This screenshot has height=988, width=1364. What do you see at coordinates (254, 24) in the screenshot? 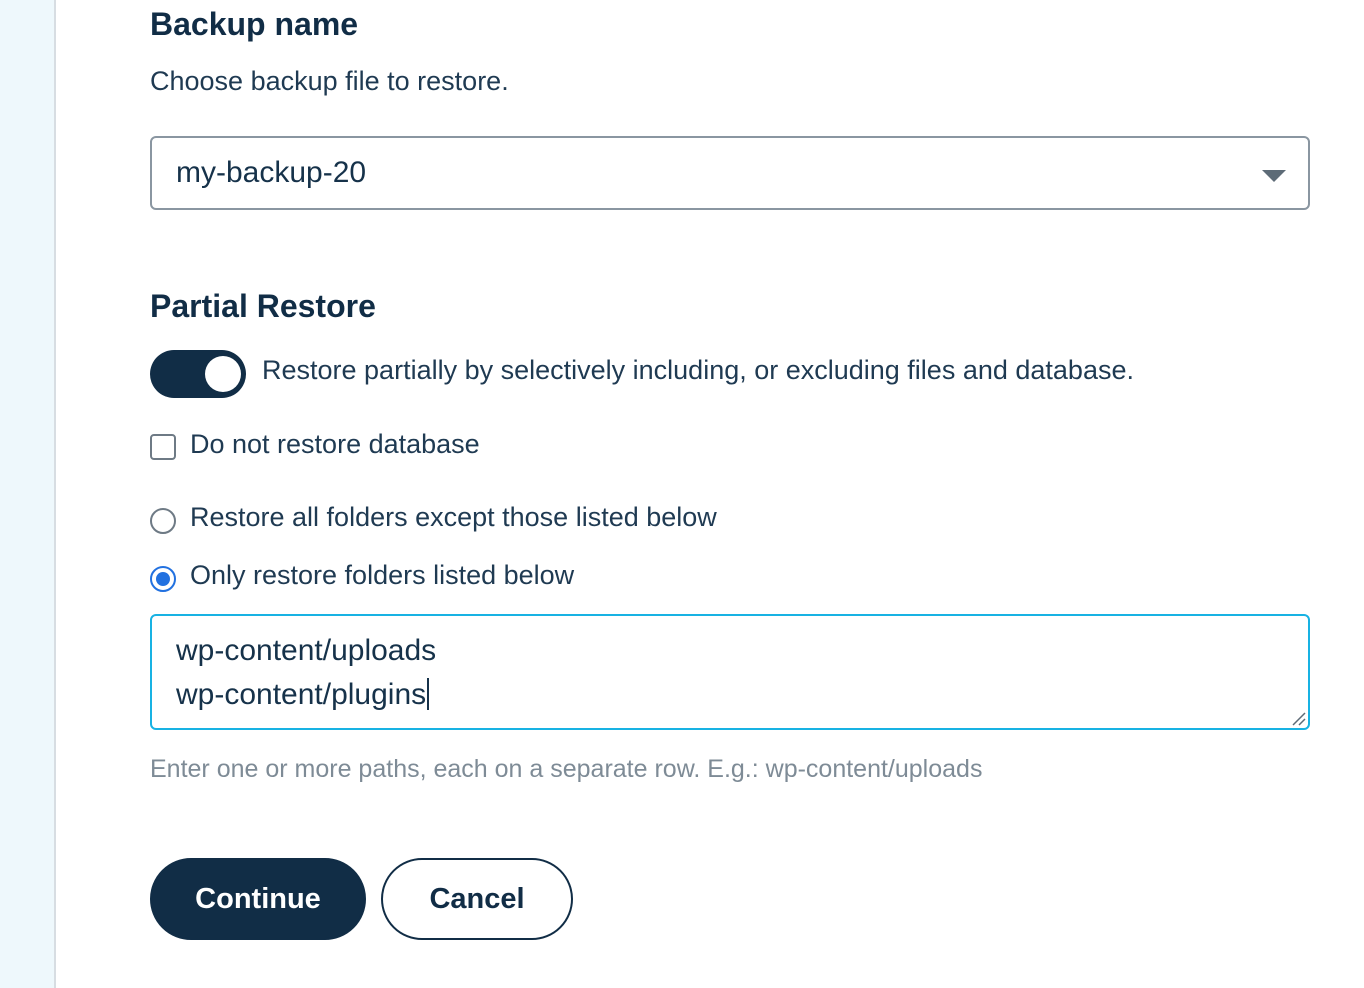
I see `backup-name-heading: Backup name` at bounding box center [254, 24].